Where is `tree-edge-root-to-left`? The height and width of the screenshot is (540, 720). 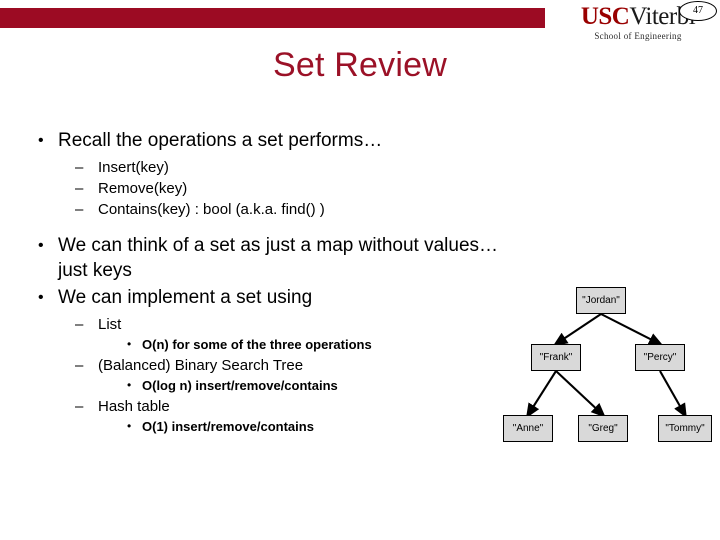 tree-edge-root-to-left is located at coordinates (577, 330).